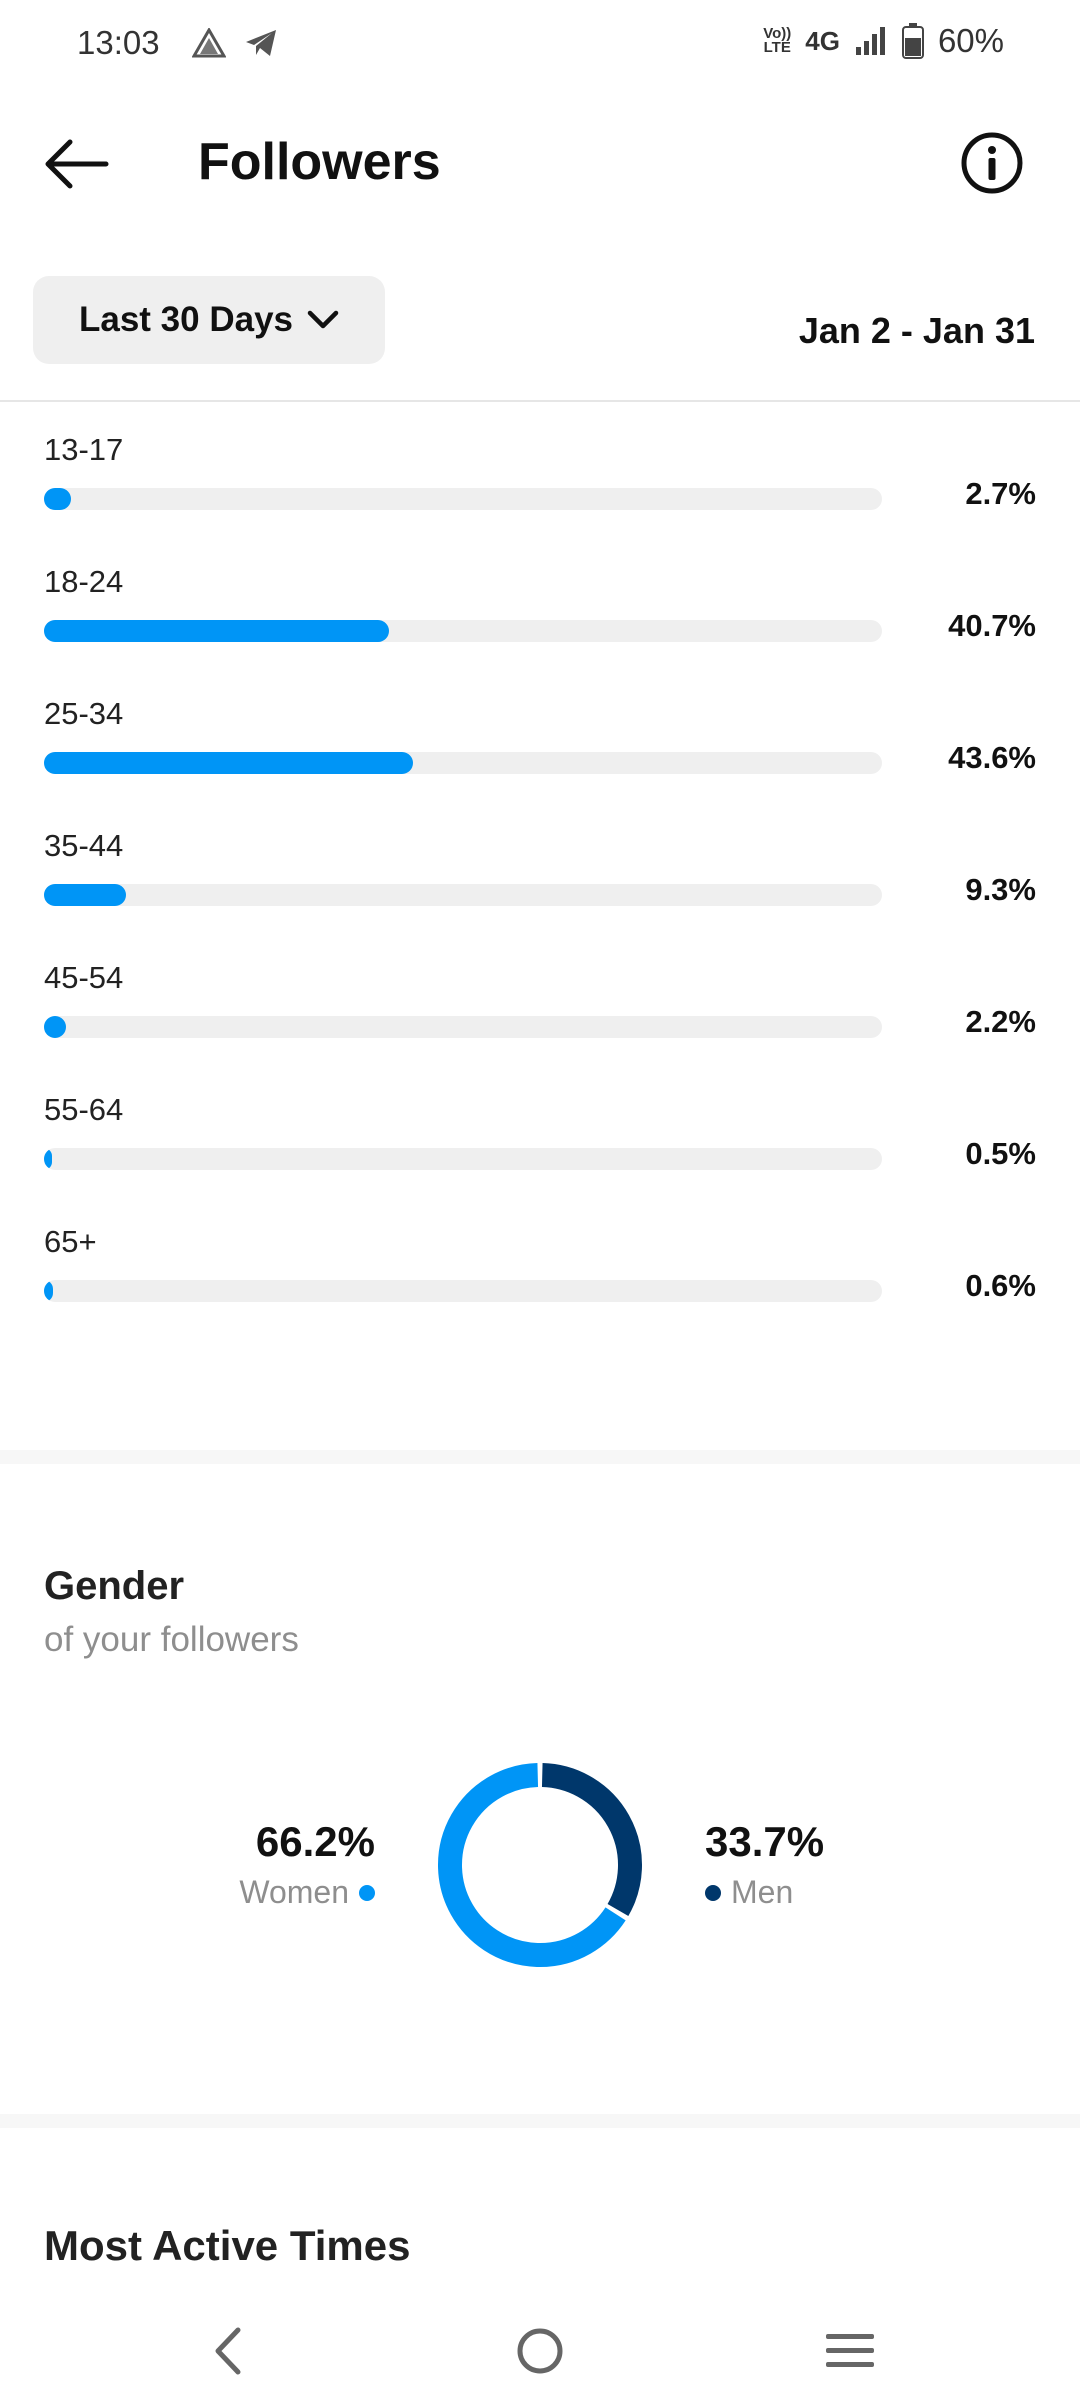 Image resolution: width=1080 pixels, height=2408 pixels. I want to click on age-percent: 40.7%, so click(992, 625).